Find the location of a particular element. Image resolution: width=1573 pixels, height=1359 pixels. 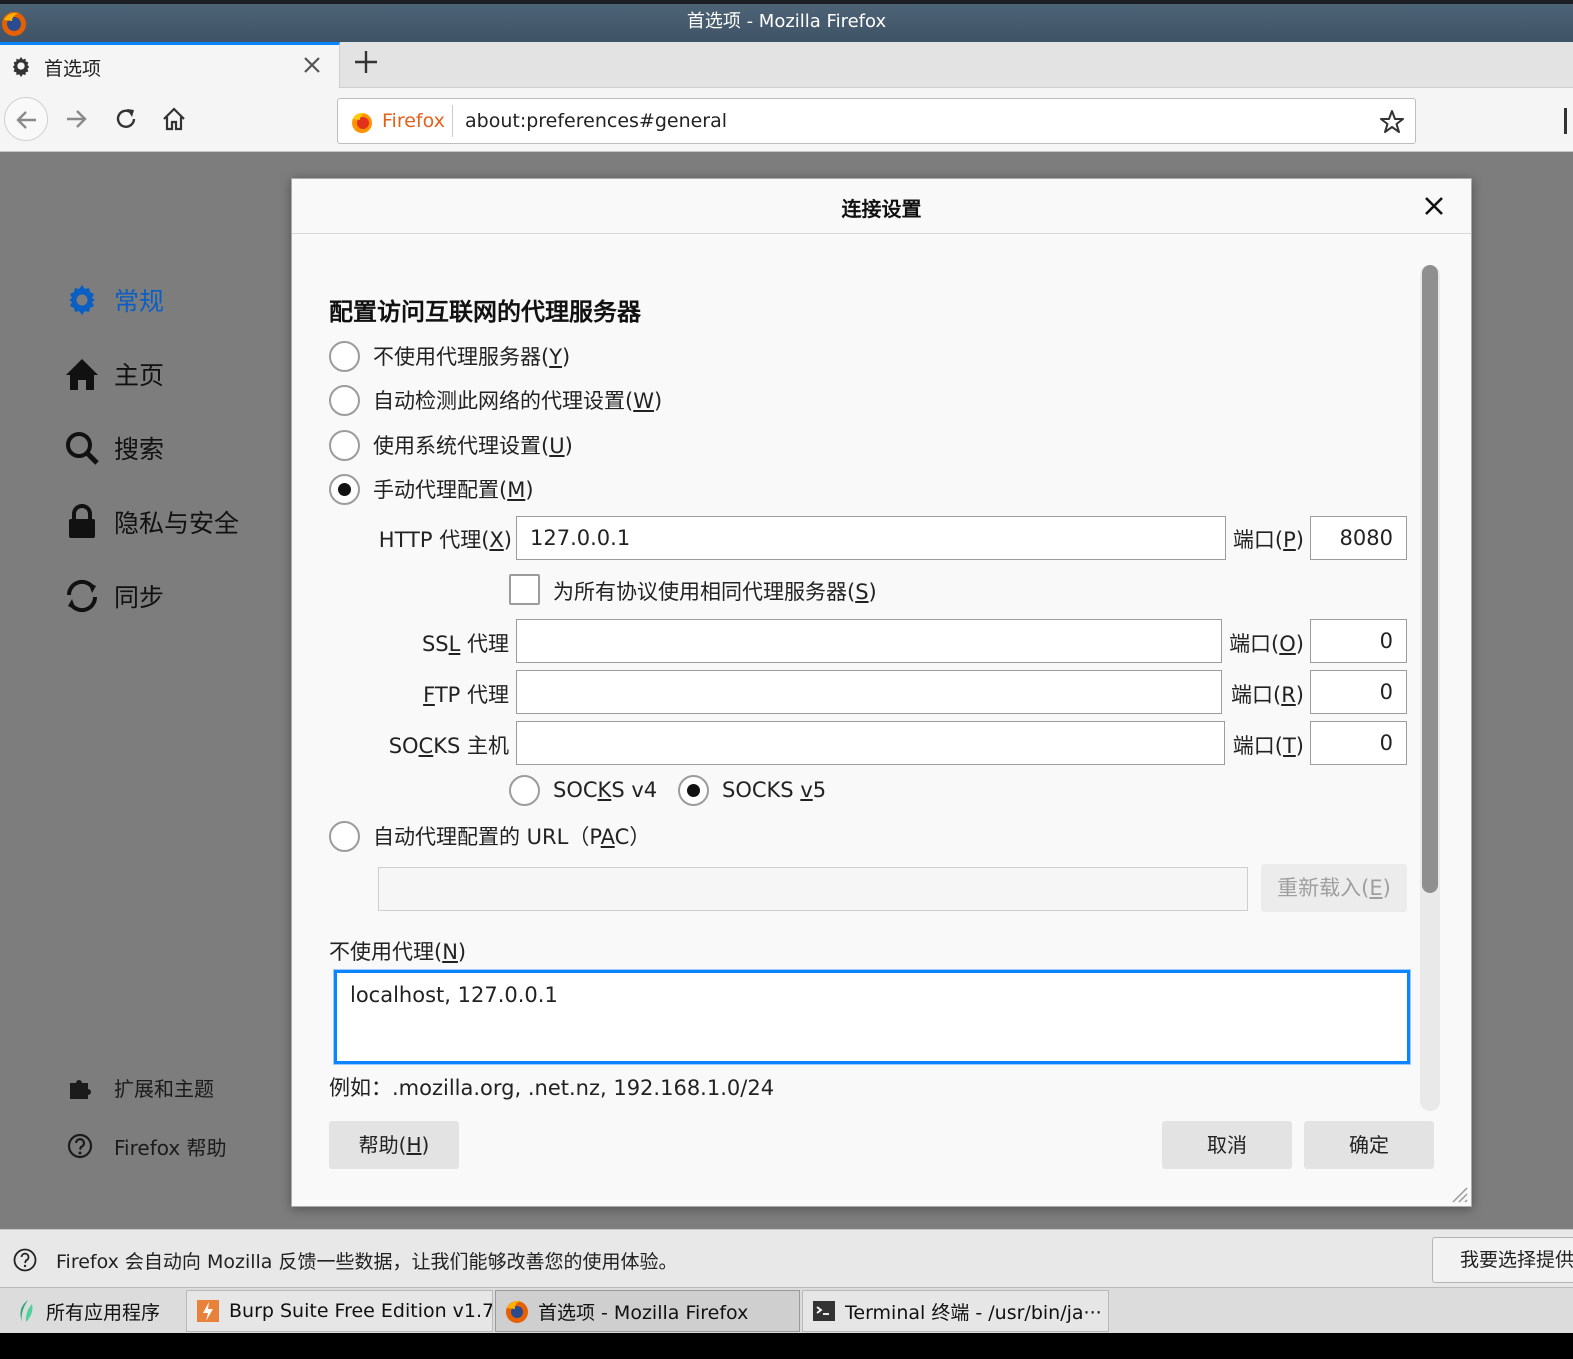

ssl-proxy-label: SSL 代理 is located at coordinates (465, 644).